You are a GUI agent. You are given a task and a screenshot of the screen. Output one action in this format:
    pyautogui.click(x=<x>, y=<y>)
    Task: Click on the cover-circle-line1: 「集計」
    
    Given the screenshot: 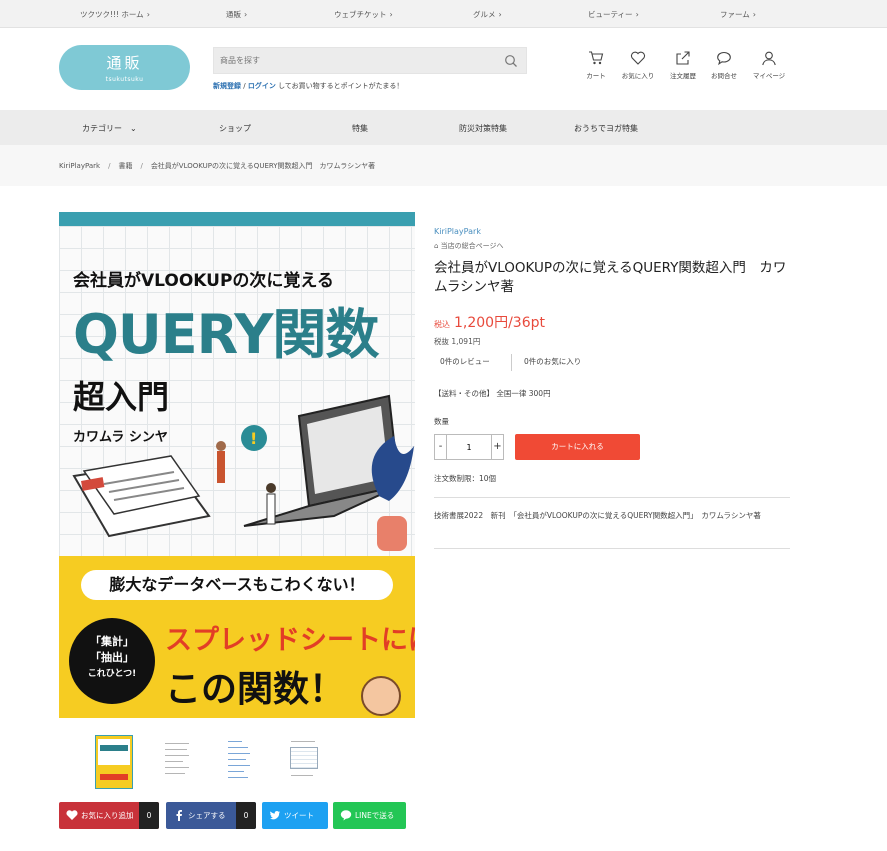 What is the action you would take?
    pyautogui.click(x=112, y=641)
    